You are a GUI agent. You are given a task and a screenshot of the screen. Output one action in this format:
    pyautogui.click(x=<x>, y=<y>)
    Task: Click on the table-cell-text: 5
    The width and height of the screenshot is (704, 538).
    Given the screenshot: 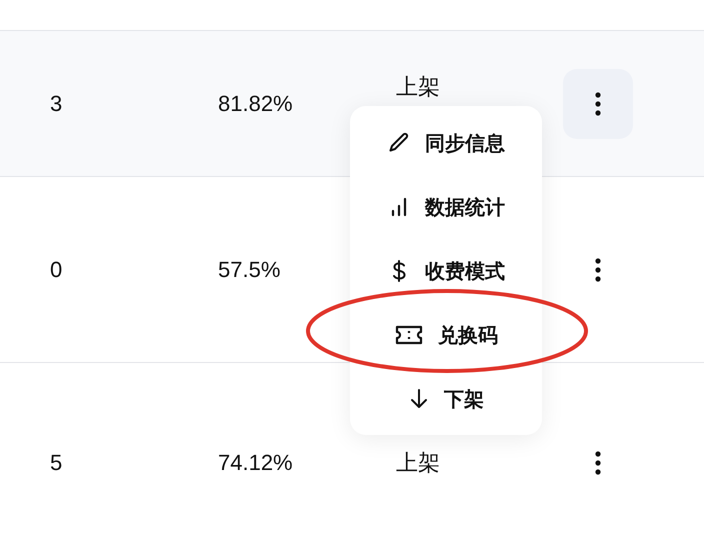 What is the action you would take?
    pyautogui.click(x=57, y=463)
    